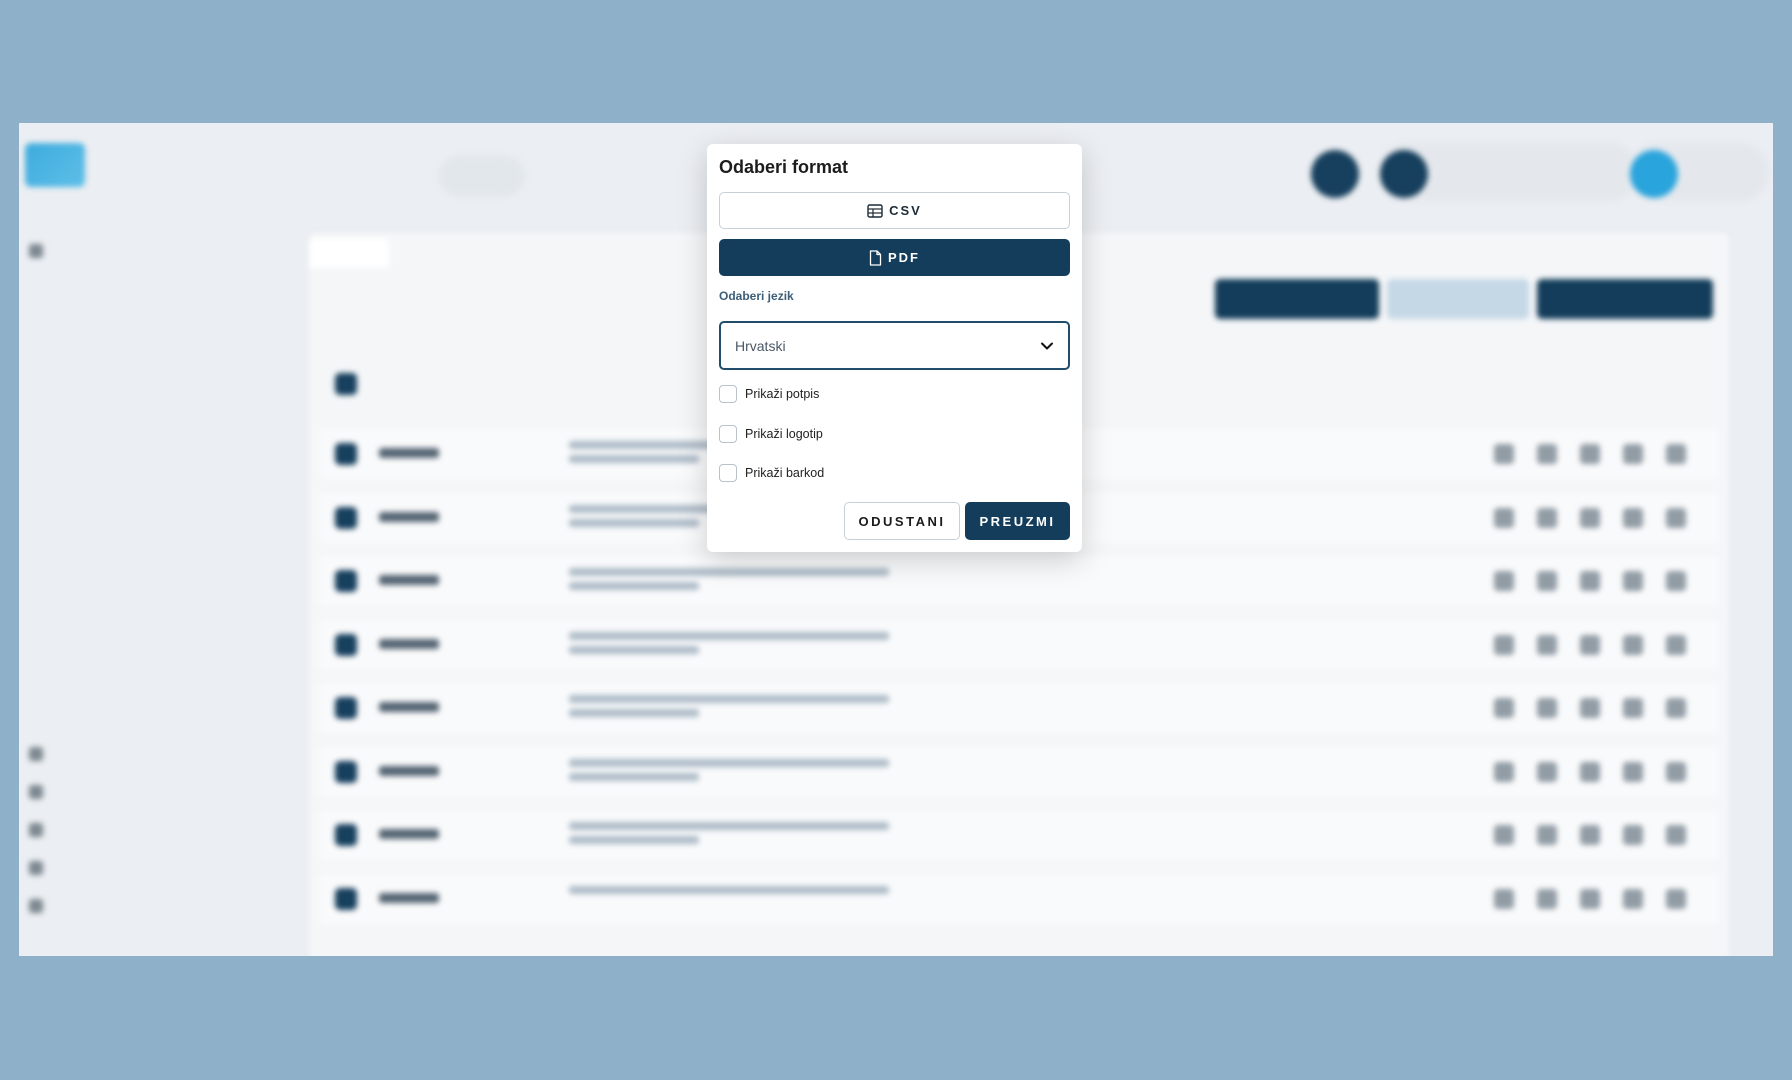  What do you see at coordinates (36, 753) in the screenshot?
I see `user-icon` at bounding box center [36, 753].